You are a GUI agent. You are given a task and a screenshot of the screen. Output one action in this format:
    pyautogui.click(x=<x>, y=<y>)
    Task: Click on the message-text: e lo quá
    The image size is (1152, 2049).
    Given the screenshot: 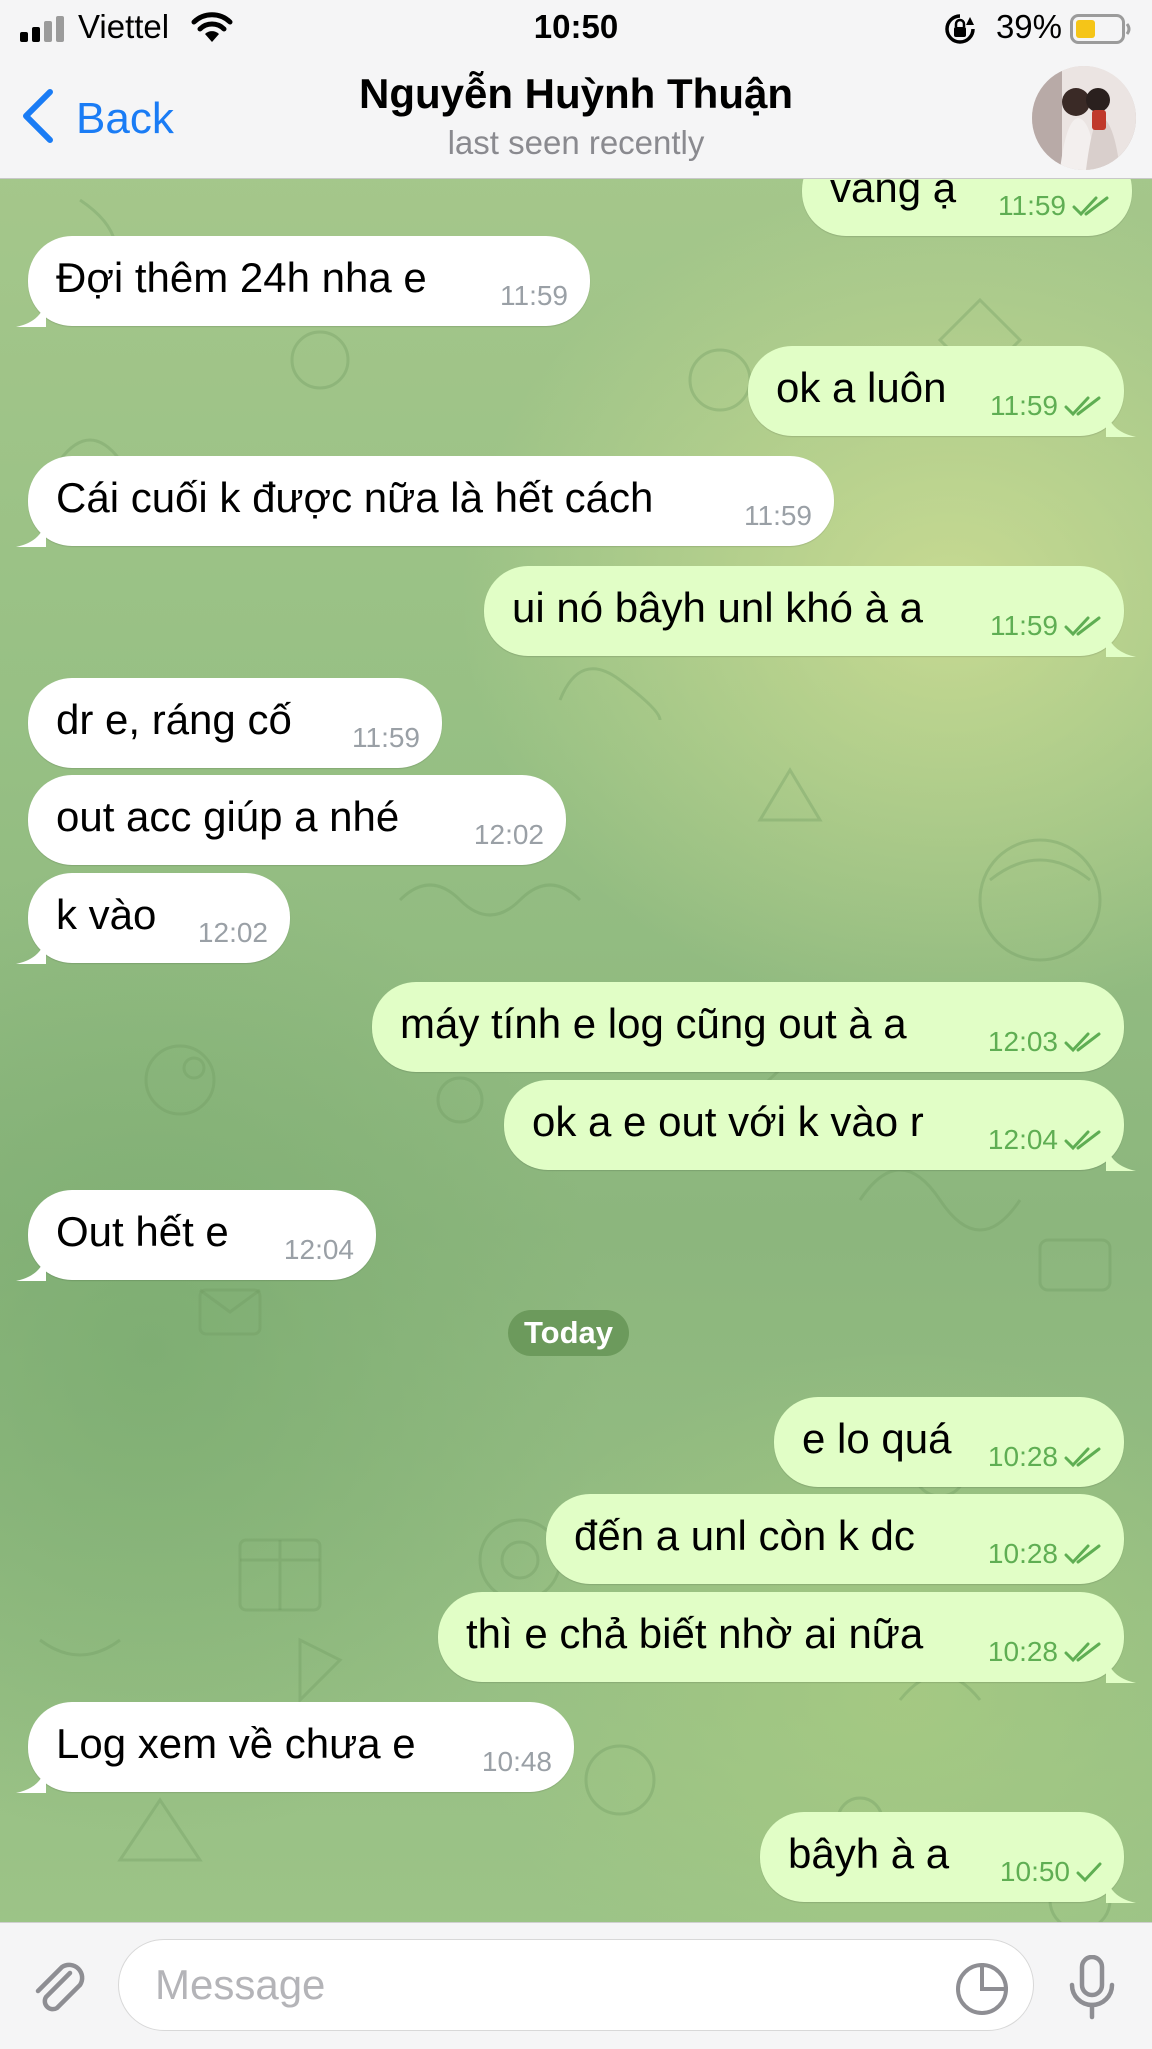 What is the action you would take?
    pyautogui.click(x=877, y=1438)
    